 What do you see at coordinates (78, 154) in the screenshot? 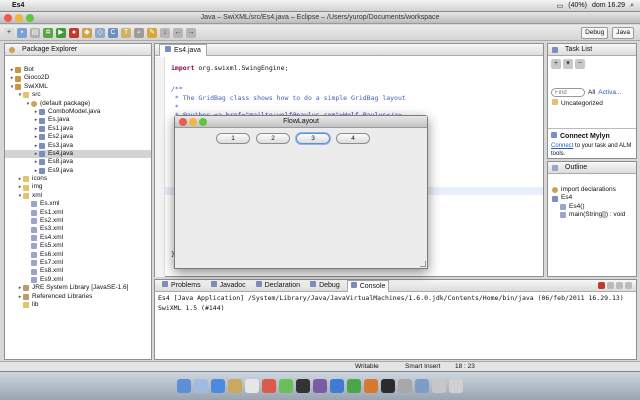
I see `tree-item: ▸ Es4.java` at bounding box center [78, 154].